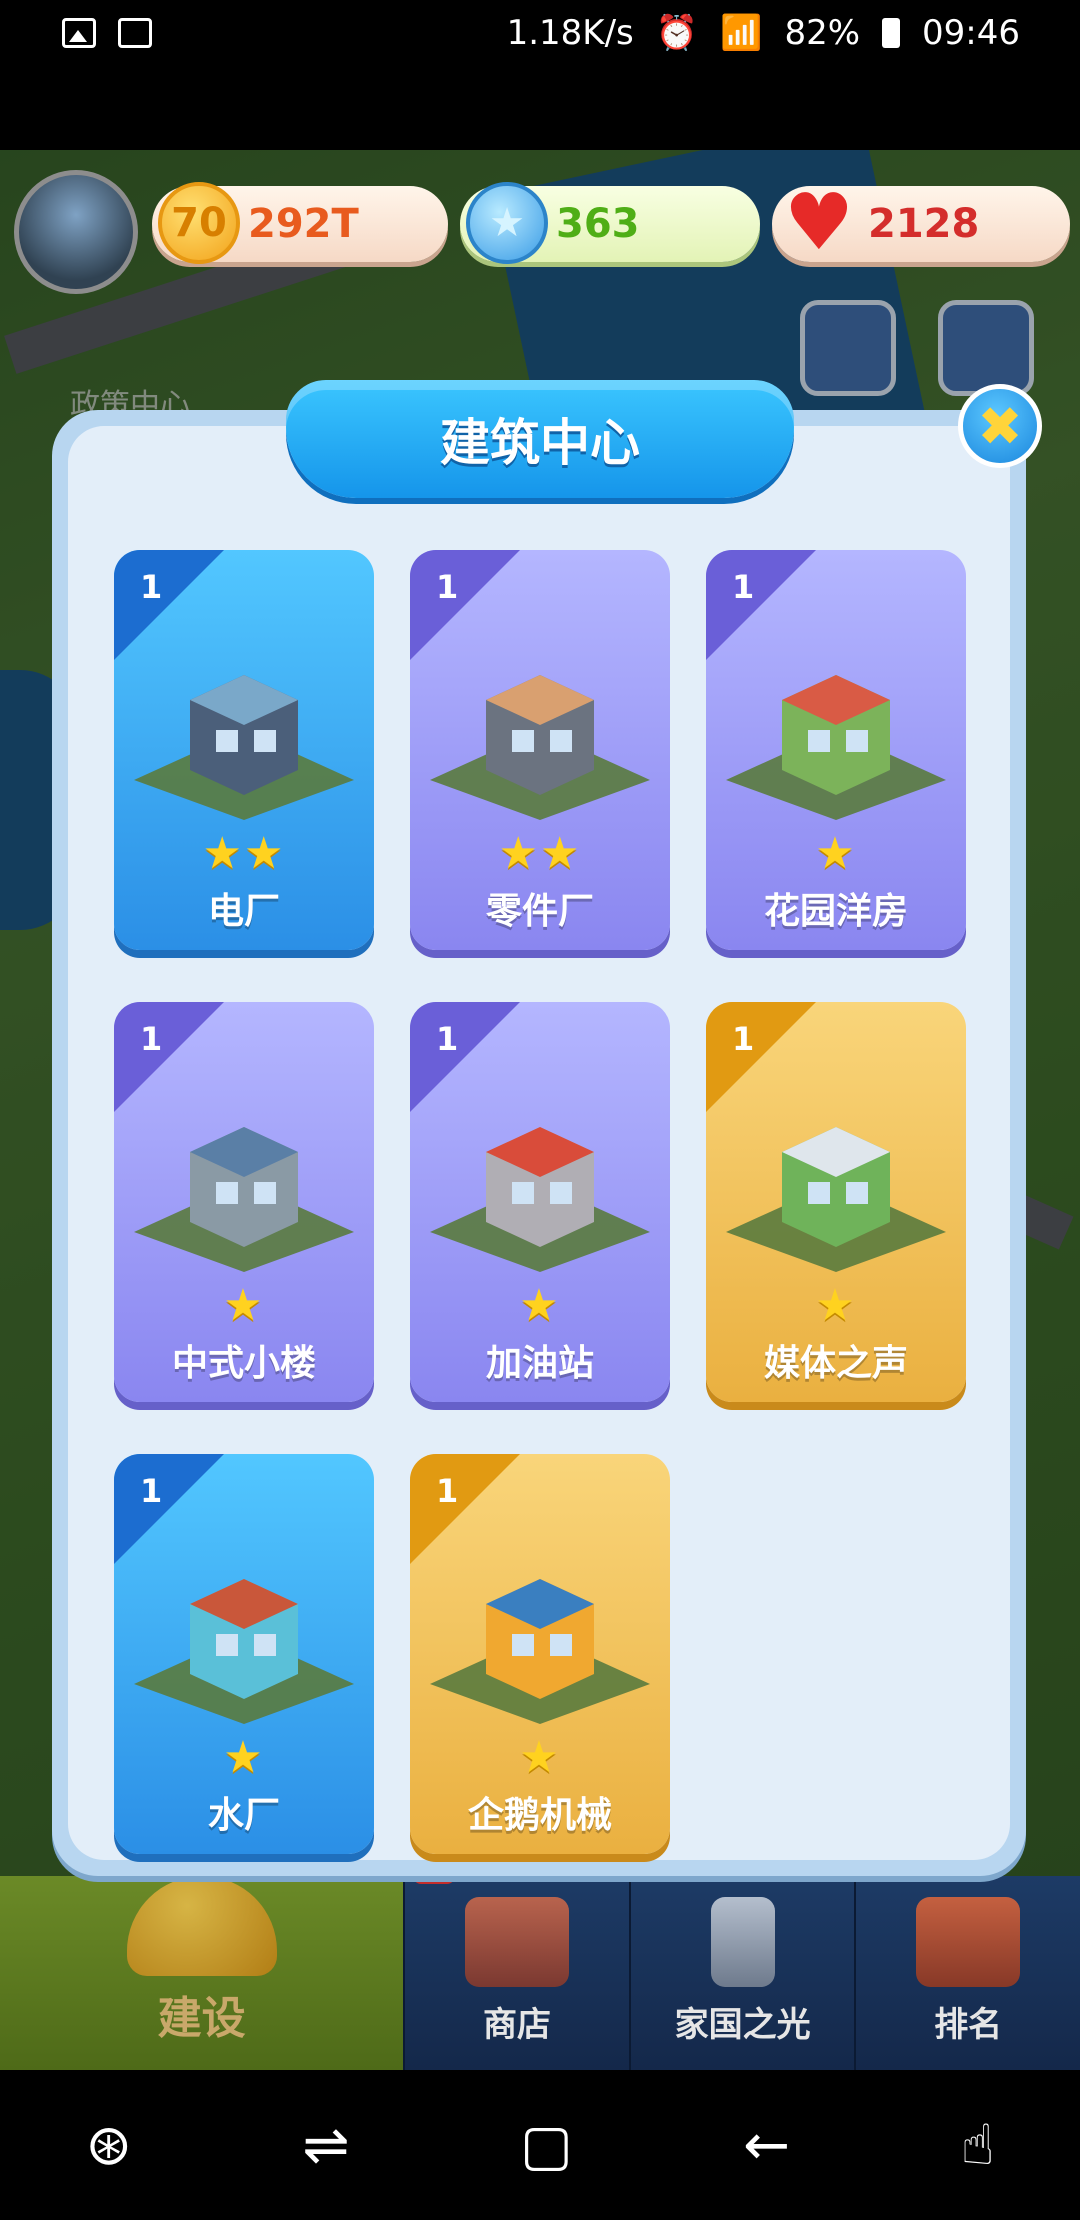 This screenshot has width=1080, height=2220. What do you see at coordinates (243, 911) in the screenshot?
I see `building-name: 电厂` at bounding box center [243, 911].